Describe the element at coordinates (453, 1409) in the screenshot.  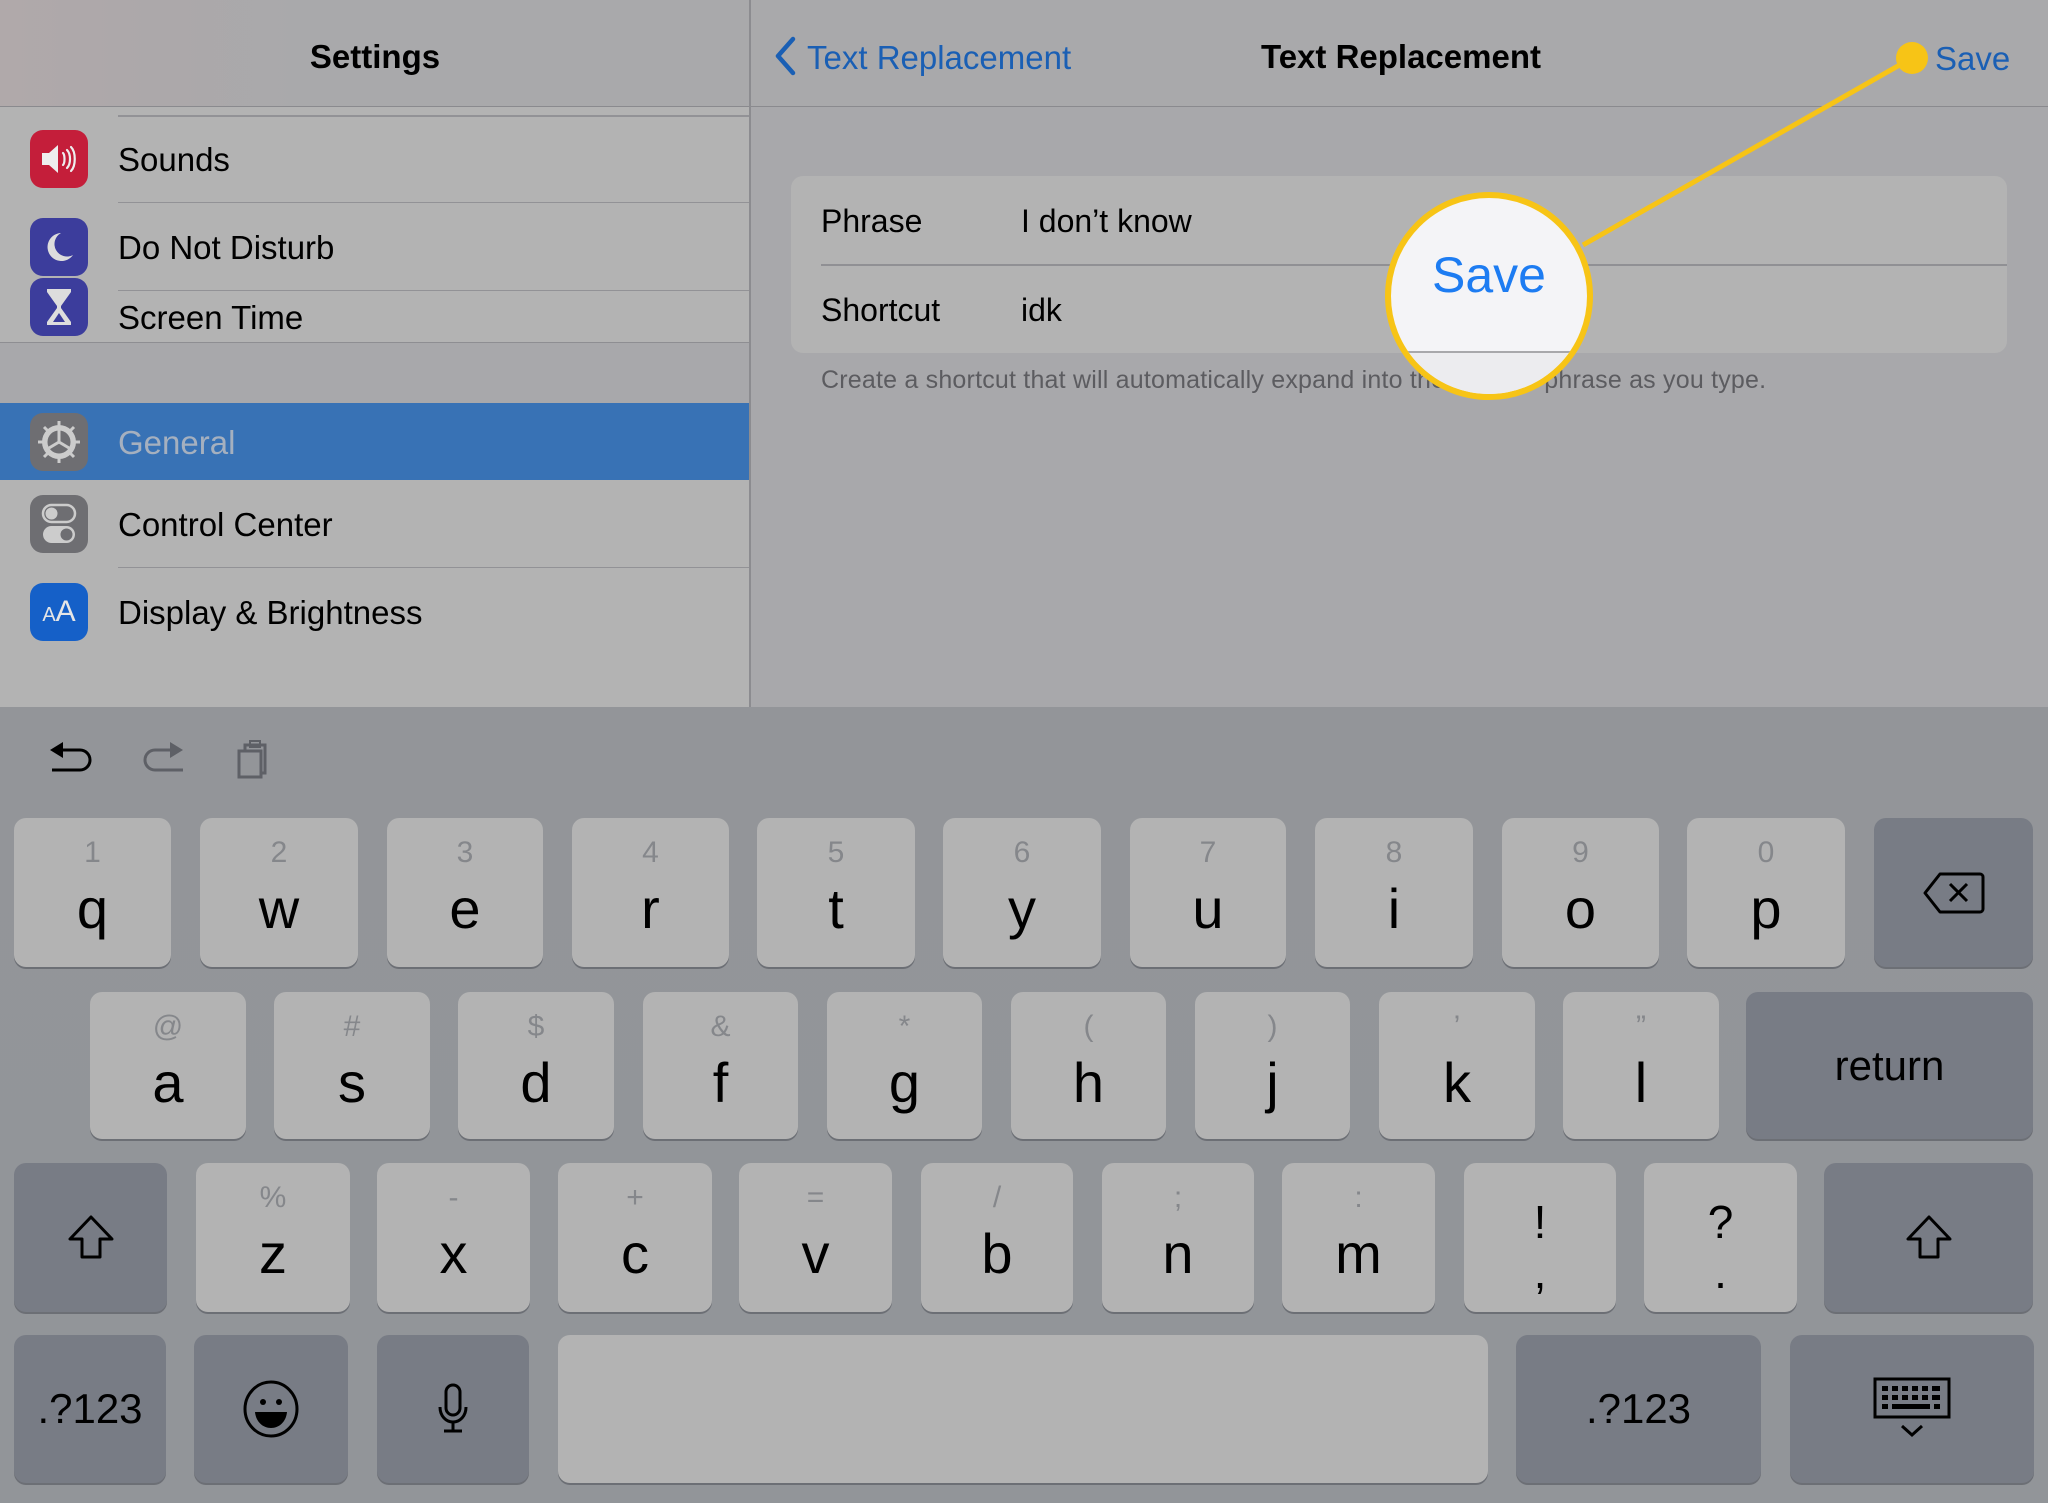
I see `dictation-key` at that location.